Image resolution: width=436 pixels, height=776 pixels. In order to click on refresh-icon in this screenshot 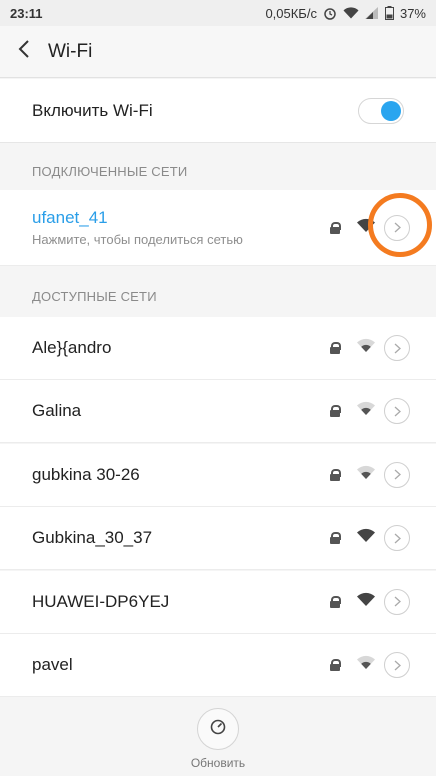, I will do `click(218, 729)`.